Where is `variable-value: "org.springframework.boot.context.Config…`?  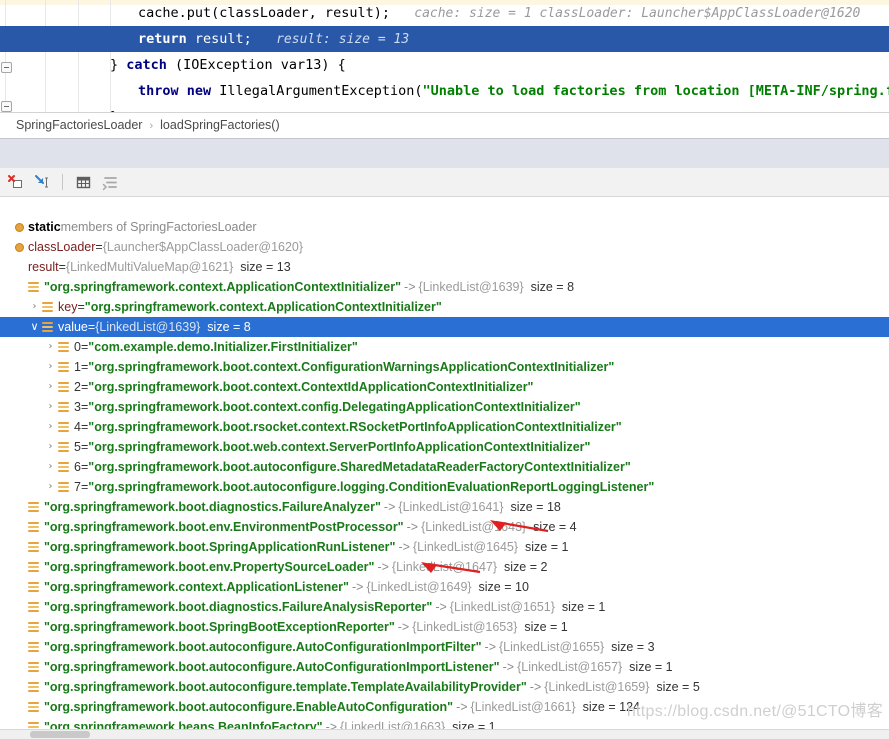 variable-value: "org.springframework.boot.context.Config… is located at coordinates (351, 367).